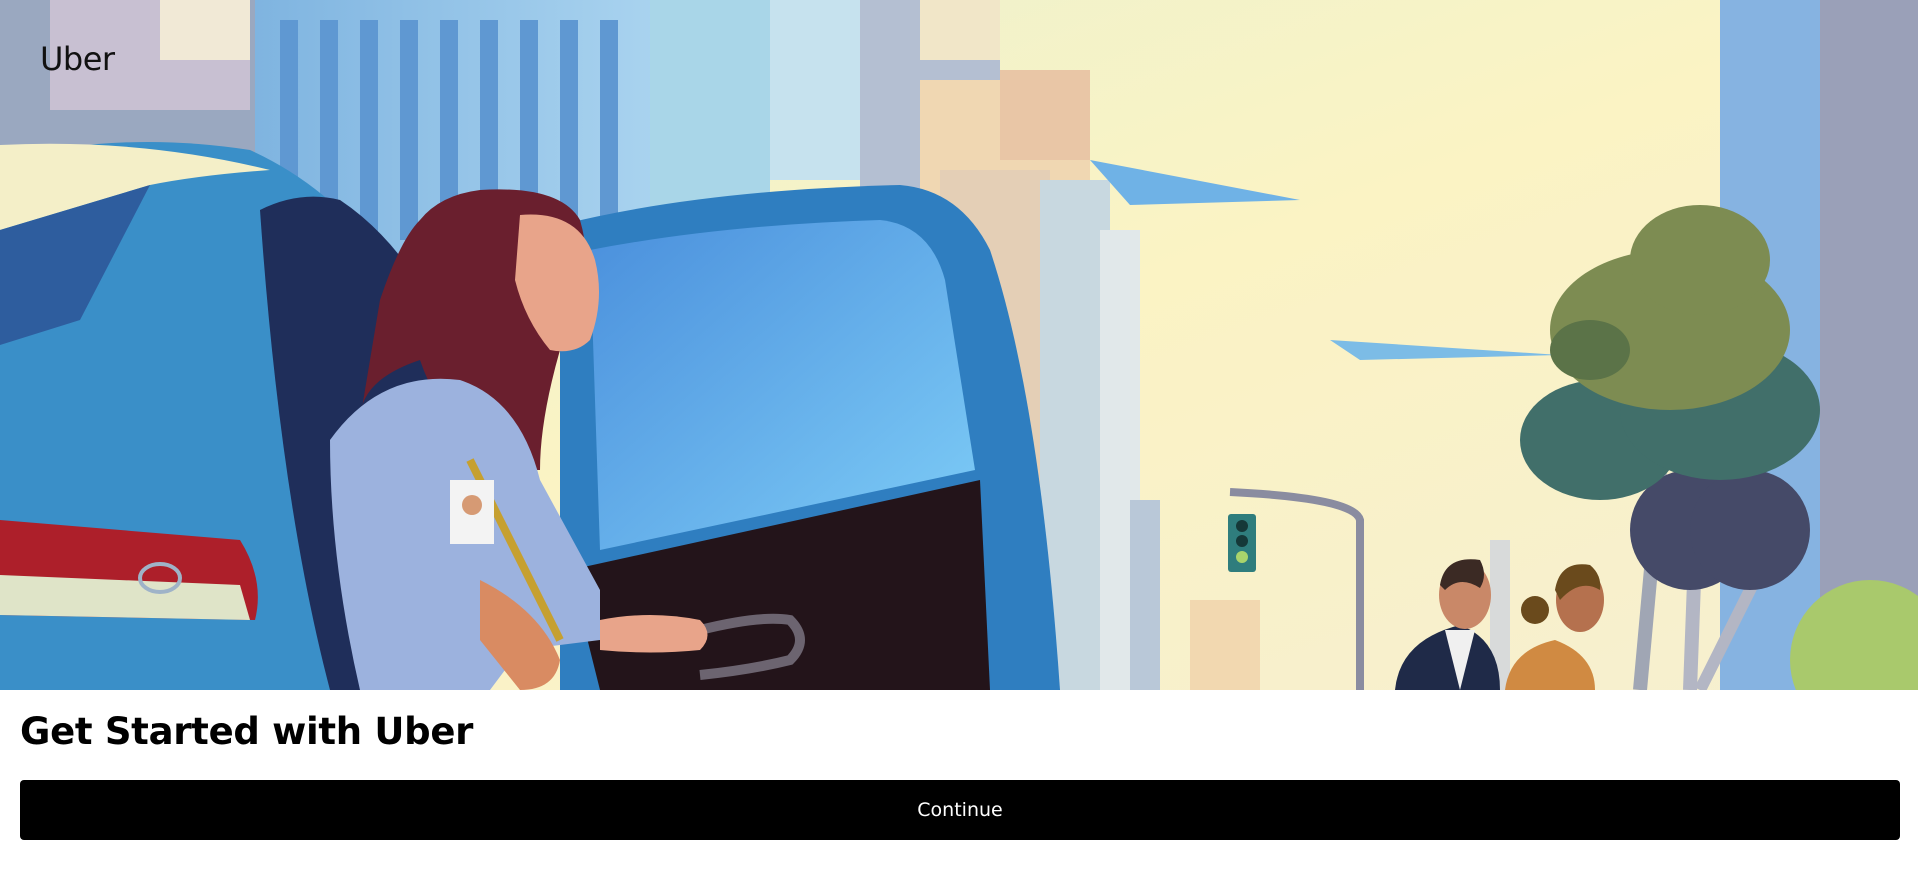  Describe the element at coordinates (247, 731) in the screenshot. I see `page-title: Get Started with Uber` at that location.